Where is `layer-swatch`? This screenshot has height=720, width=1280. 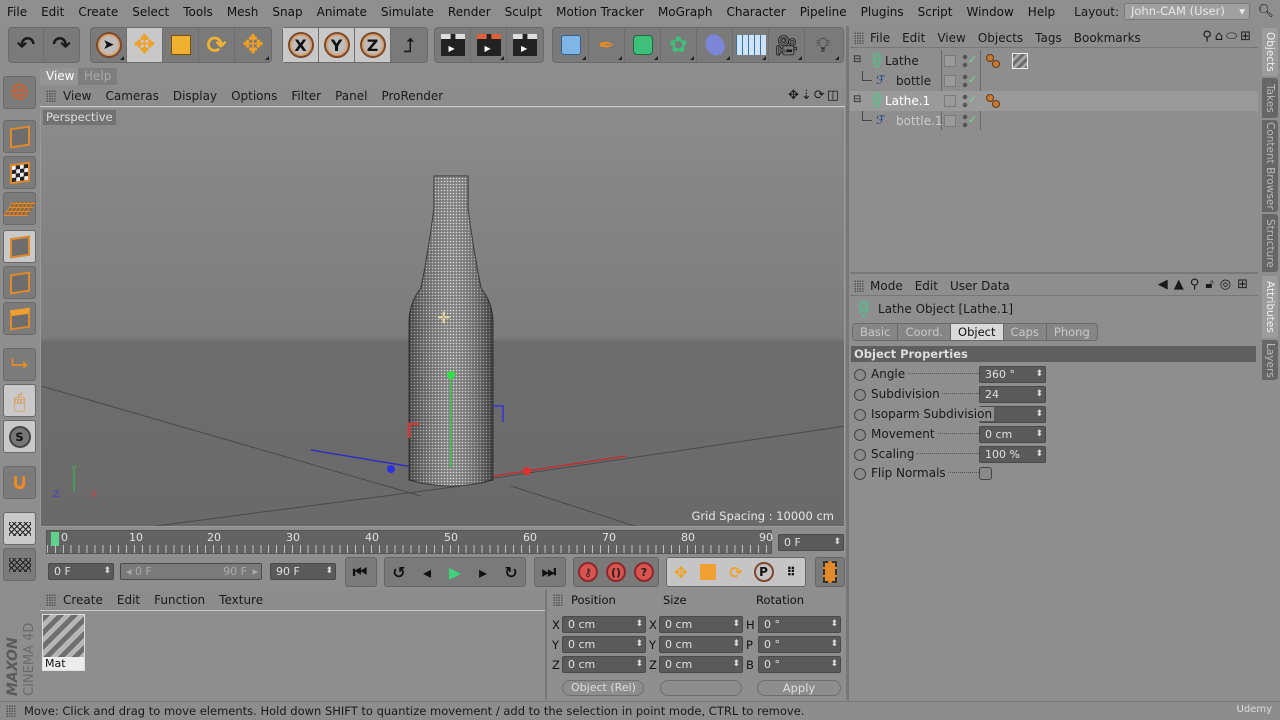 layer-swatch is located at coordinates (950, 81).